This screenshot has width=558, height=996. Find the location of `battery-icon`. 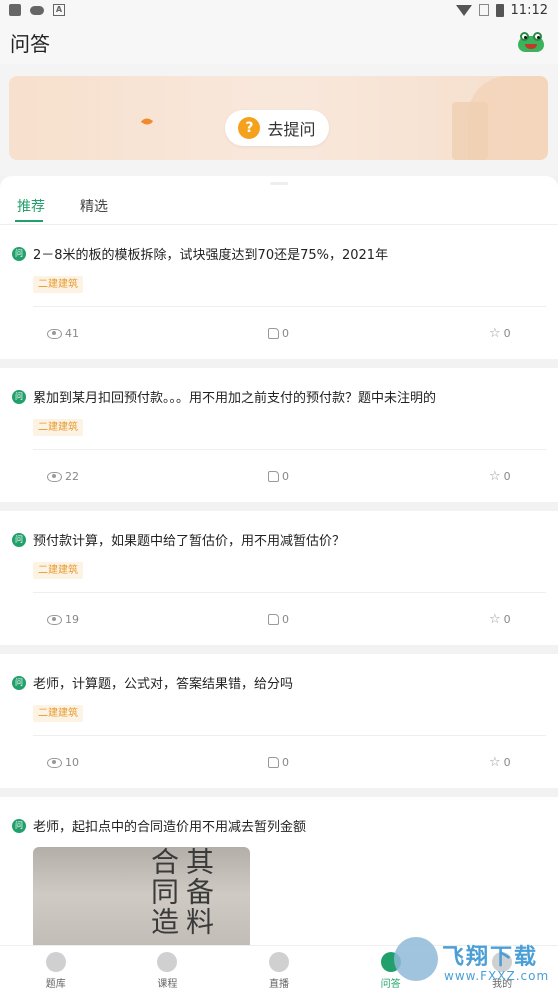

battery-icon is located at coordinates (499, 10).